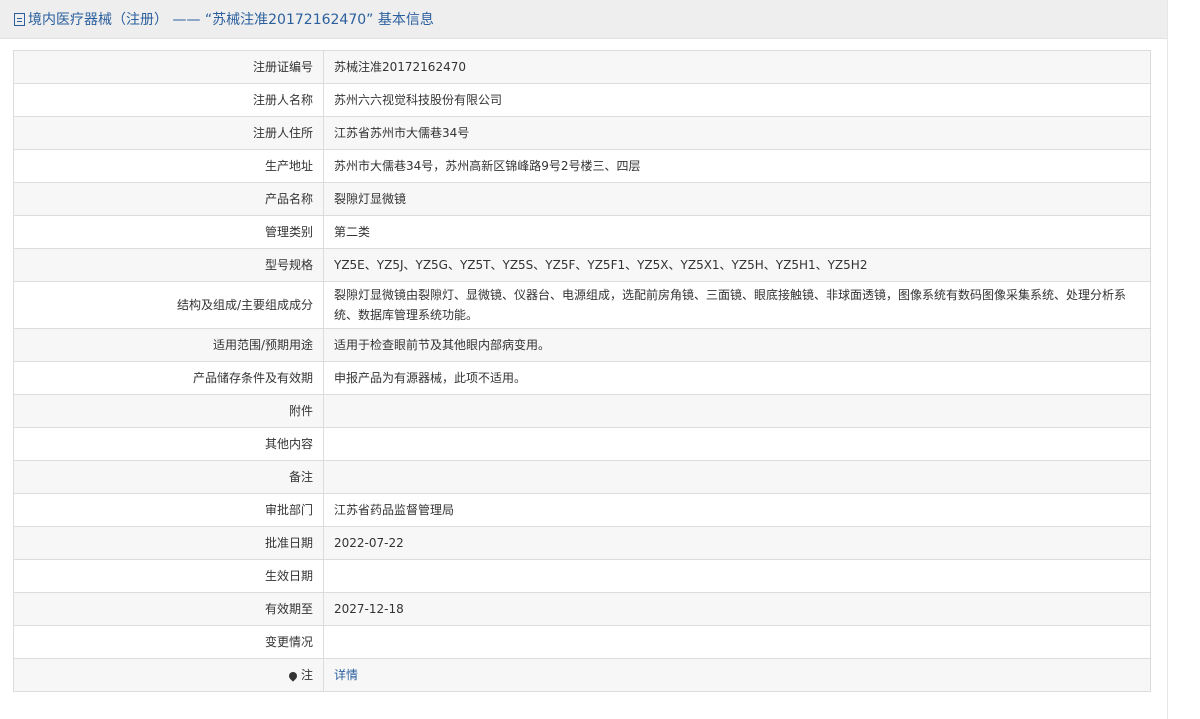 Image resolution: width=1200 pixels, height=719 pixels. What do you see at coordinates (231, 20) in the screenshot?
I see `page-title: 境内医疗器械（注册） —— “苏械注准20172162470” 基本信息` at bounding box center [231, 20].